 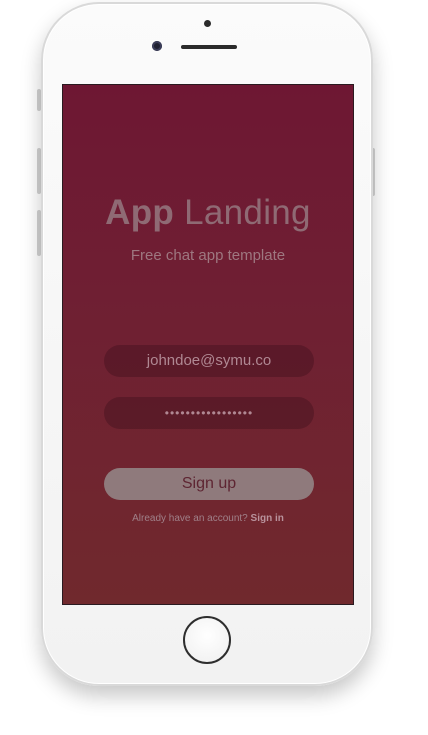 I want to click on signin-link: Sign in, so click(x=267, y=518).